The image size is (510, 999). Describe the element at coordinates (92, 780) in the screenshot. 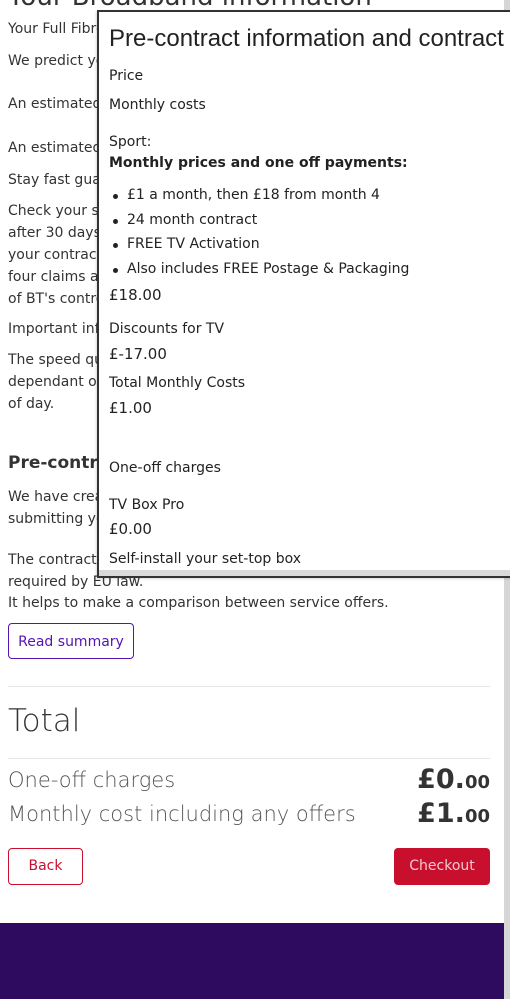

I see `one-off-charges-label: One-off charges` at that location.